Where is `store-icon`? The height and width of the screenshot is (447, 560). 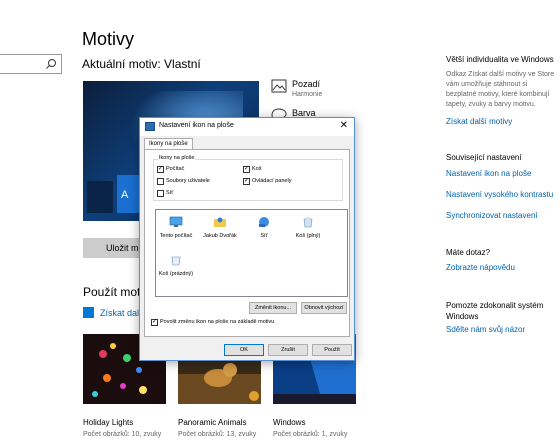 store-icon is located at coordinates (88, 312).